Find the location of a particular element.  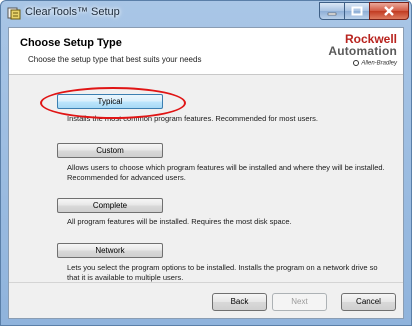

custom-button: Custom is located at coordinates (110, 150).